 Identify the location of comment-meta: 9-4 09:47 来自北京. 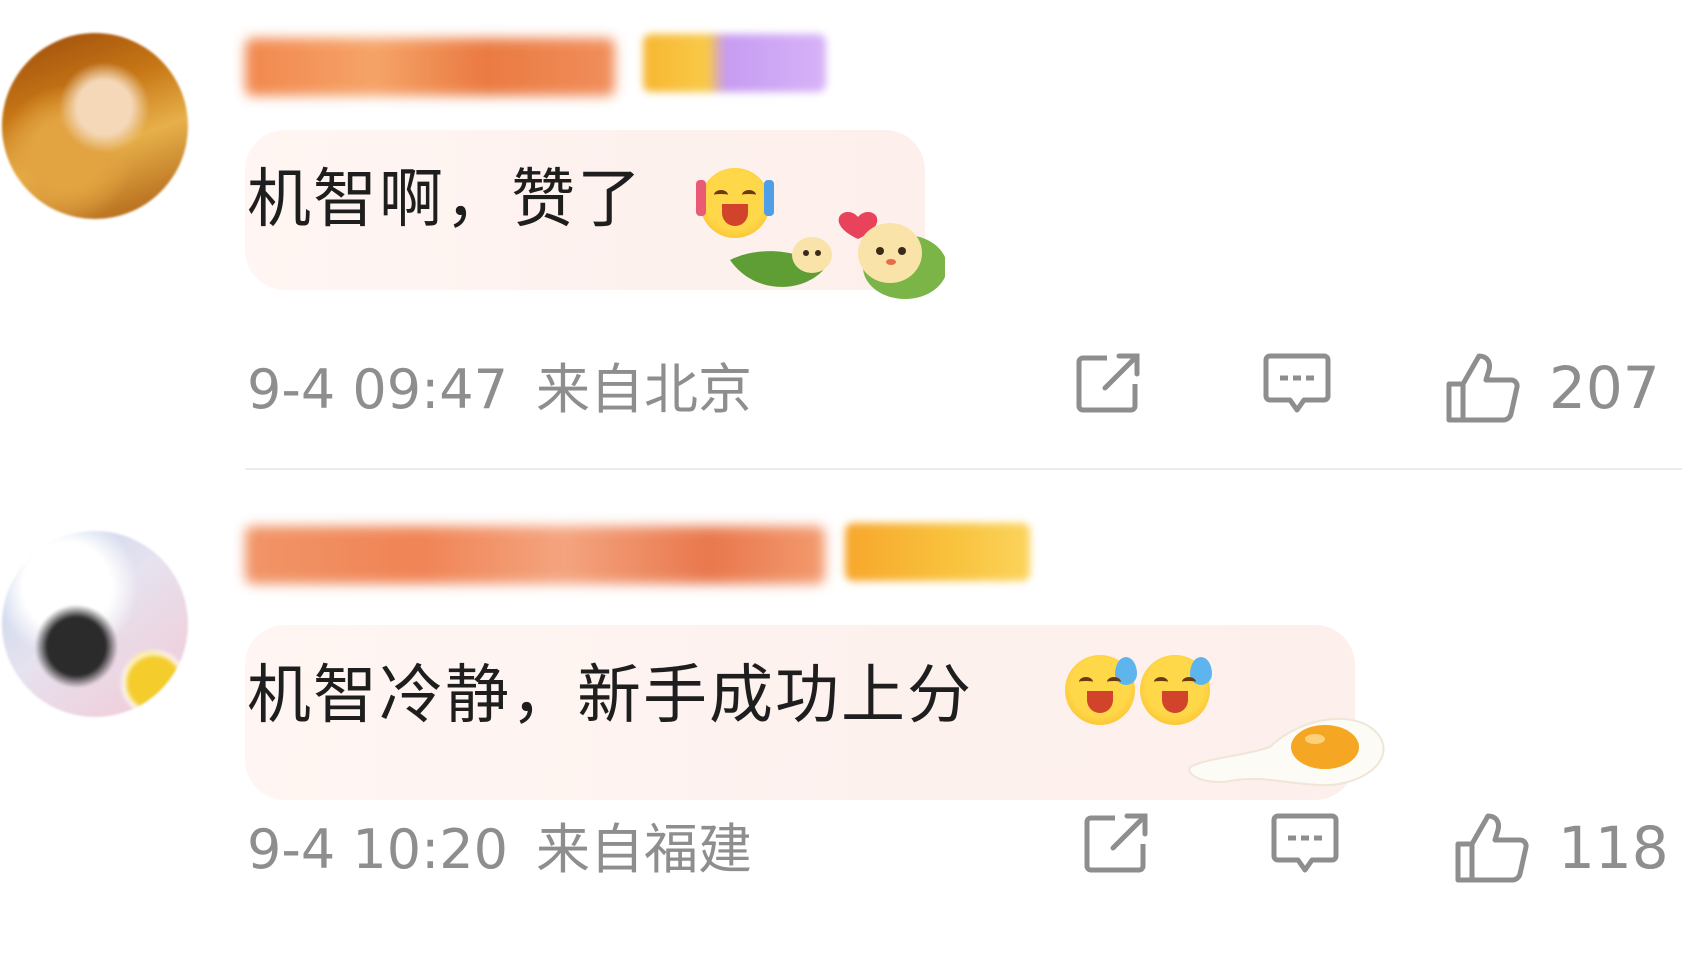
(499, 390).